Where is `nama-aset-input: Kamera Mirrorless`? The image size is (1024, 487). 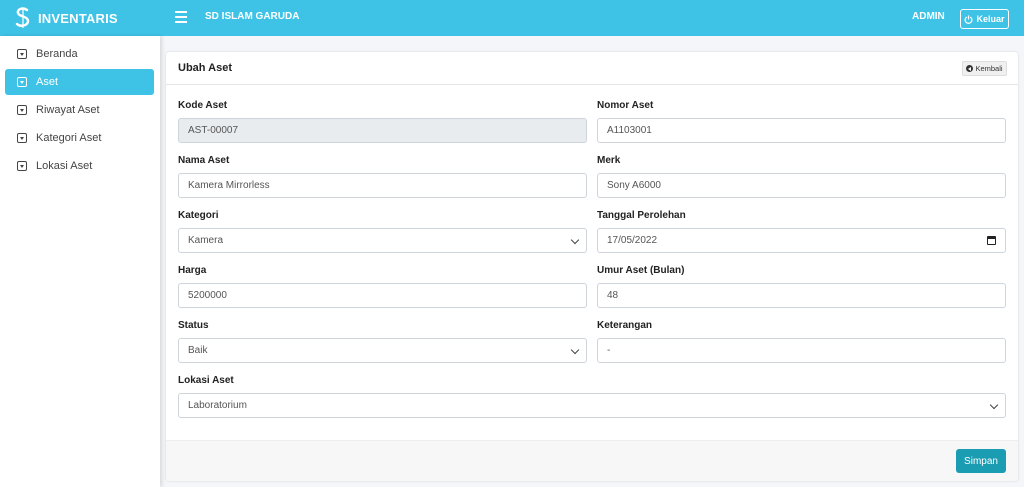
nama-aset-input: Kamera Mirrorless is located at coordinates (382, 185).